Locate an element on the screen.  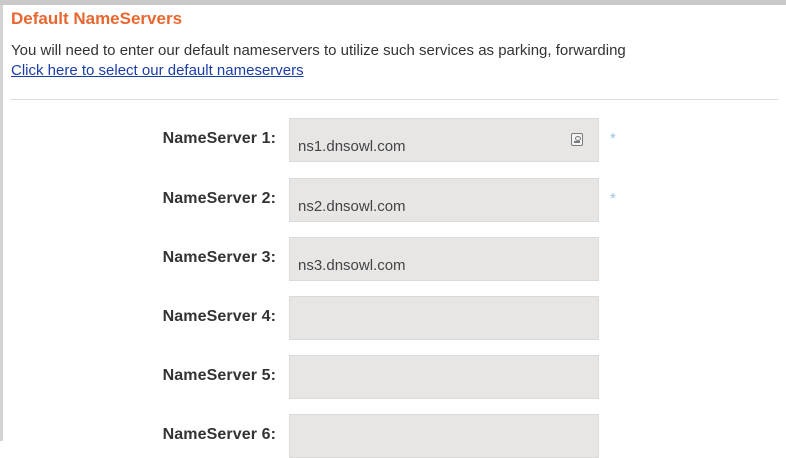
nameserver-row-1: NameServer 1: * is located at coordinates (393, 140).